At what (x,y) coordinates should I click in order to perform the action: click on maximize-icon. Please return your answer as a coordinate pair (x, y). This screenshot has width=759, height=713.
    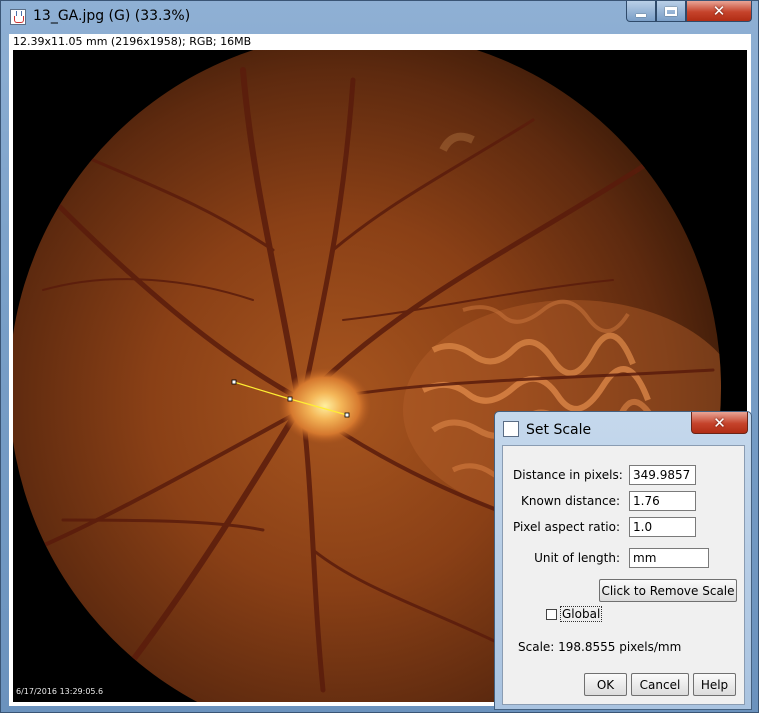
    Looking at the image, I should click on (671, 11).